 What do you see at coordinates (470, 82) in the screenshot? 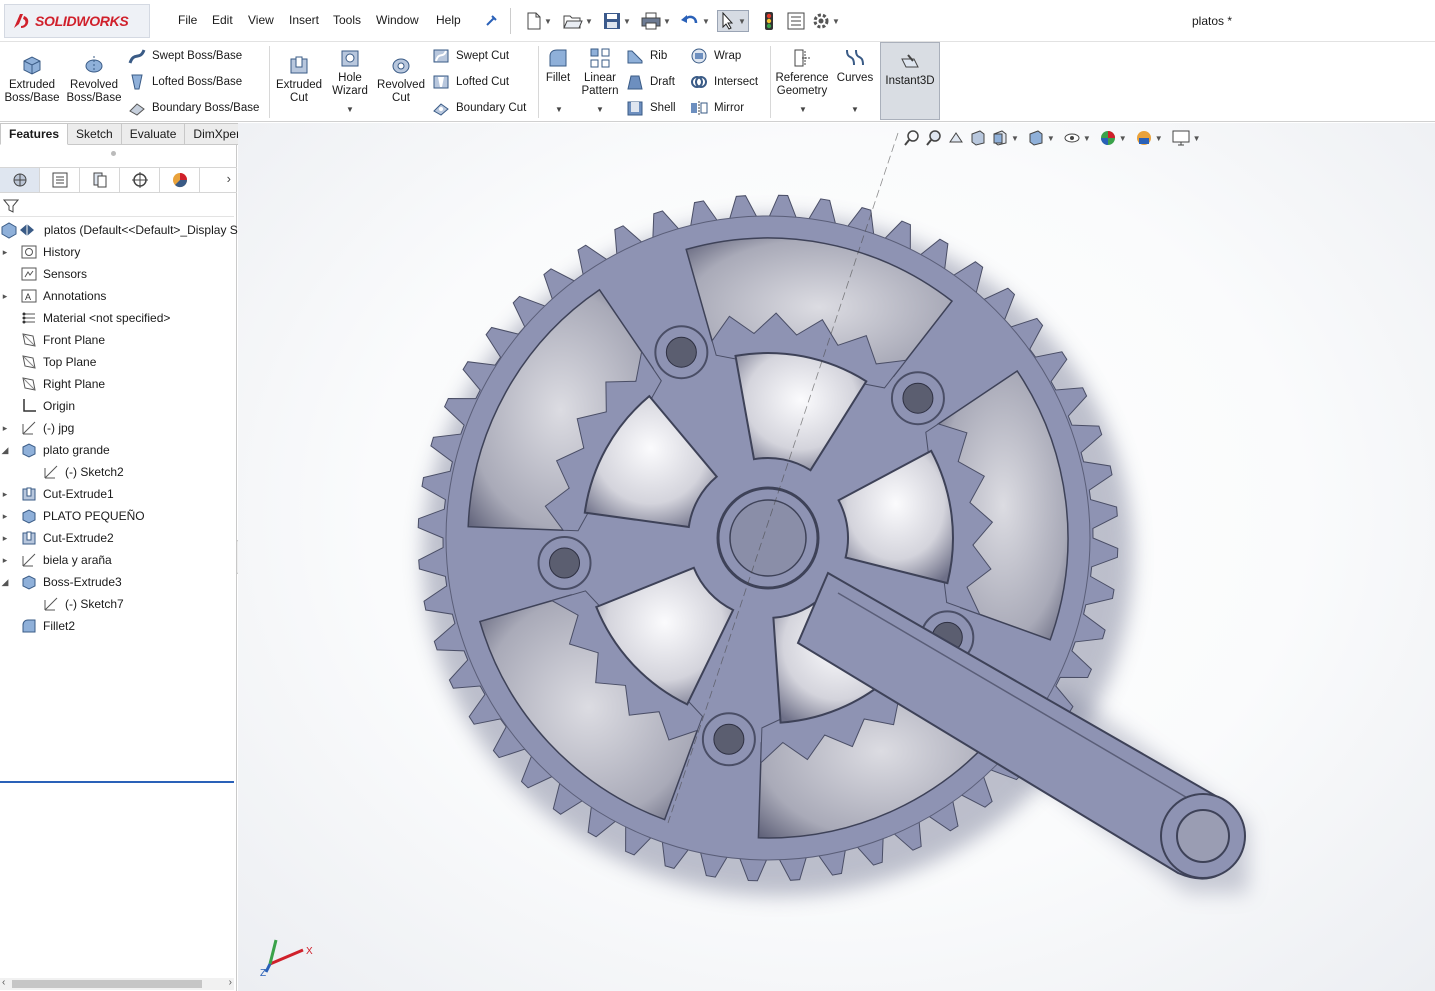
I see `lofted-cut-button: Lofted Cut` at bounding box center [470, 82].